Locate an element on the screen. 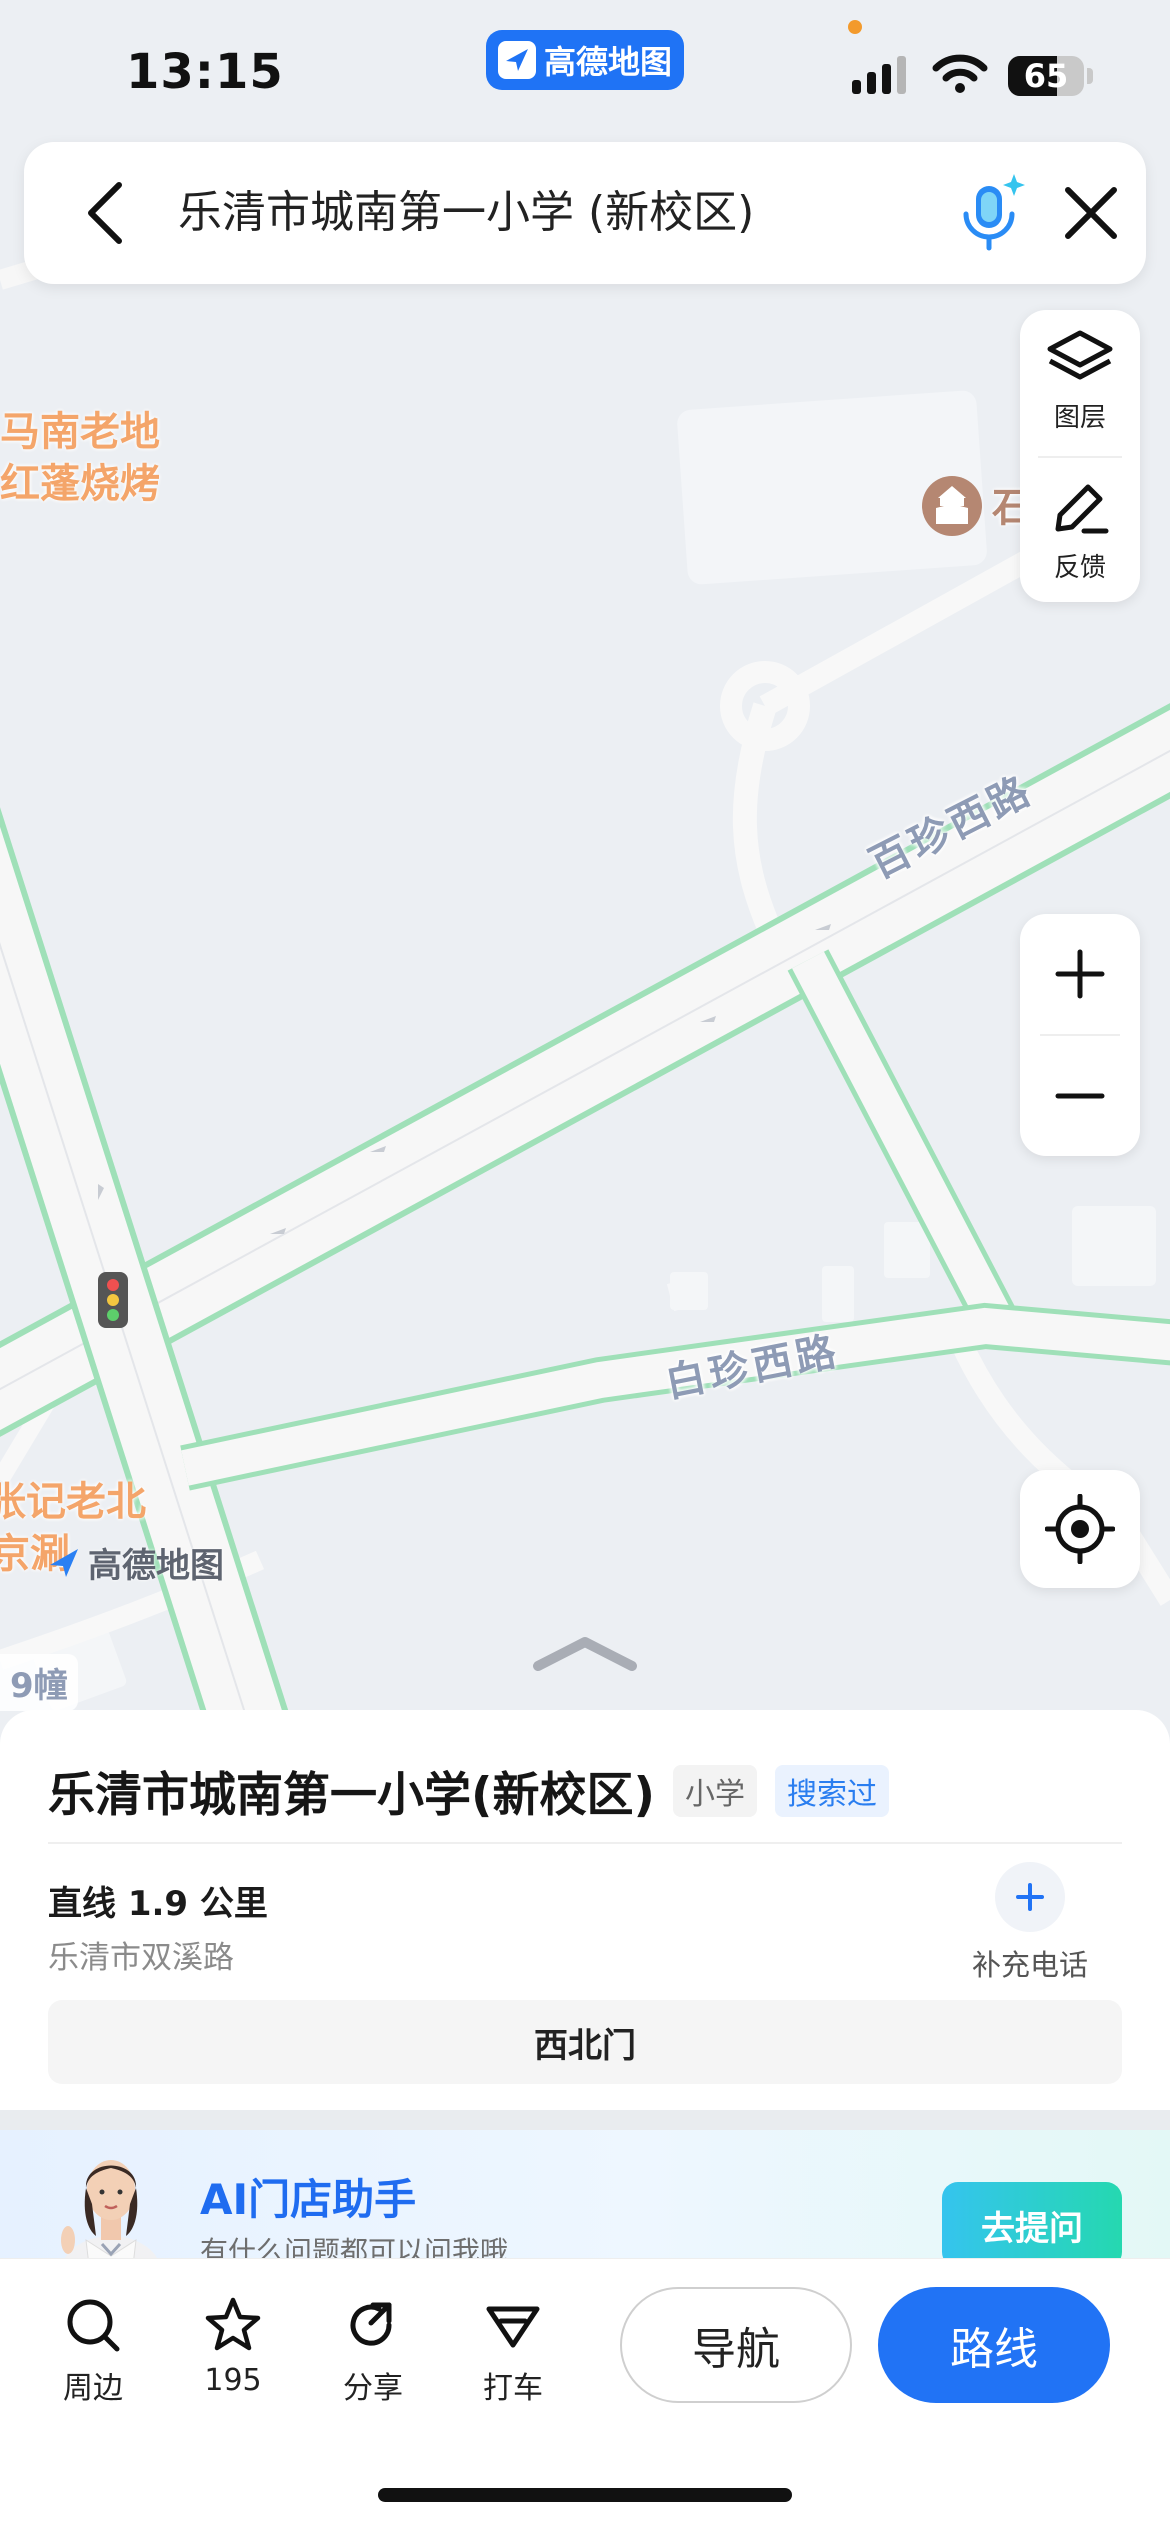 The image size is (1170, 2532). navigate-button: 导航 is located at coordinates (736, 2345).